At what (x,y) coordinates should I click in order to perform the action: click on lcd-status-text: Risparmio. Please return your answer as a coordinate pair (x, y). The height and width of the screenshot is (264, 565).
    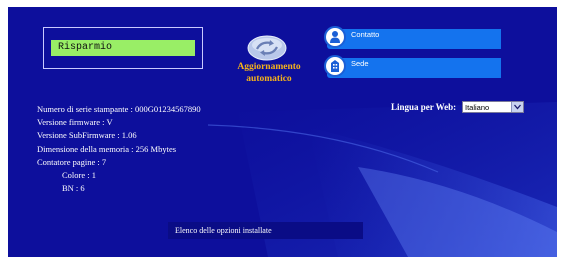
    Looking at the image, I should click on (123, 48).